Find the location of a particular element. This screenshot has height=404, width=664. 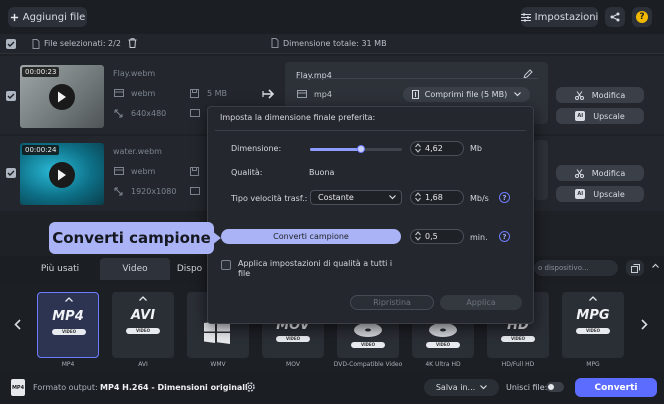

convert-sample-button: Converti campione is located at coordinates (311, 236).